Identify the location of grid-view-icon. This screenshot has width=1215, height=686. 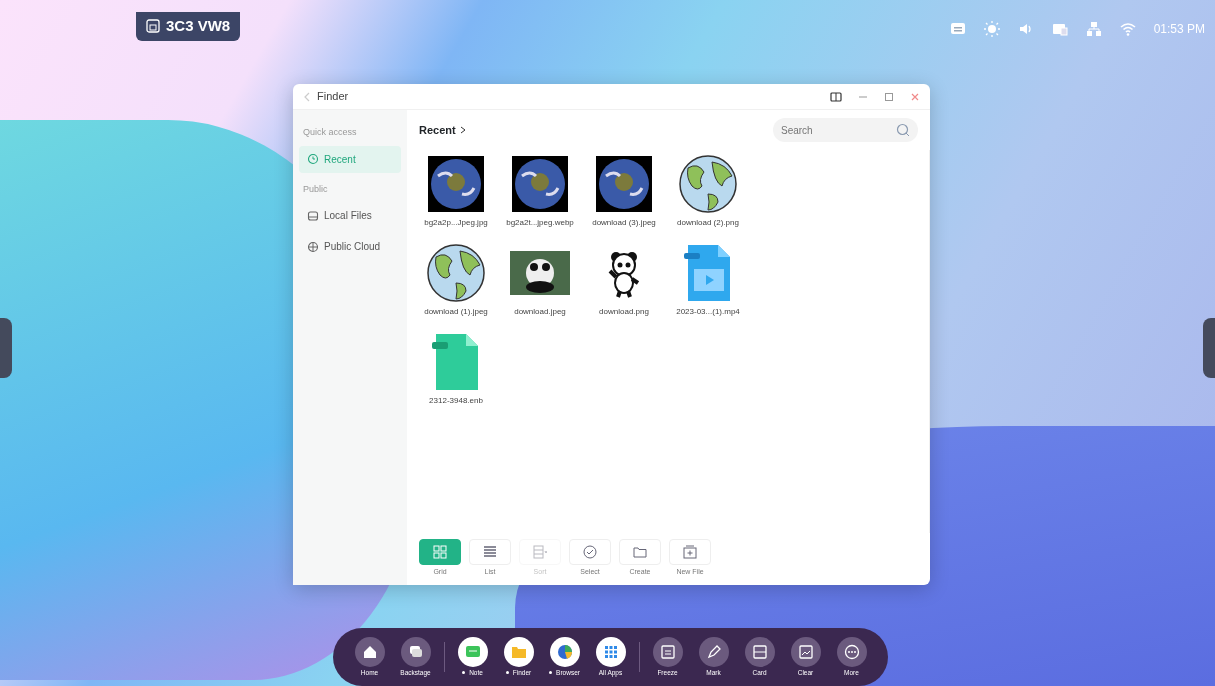
(440, 551).